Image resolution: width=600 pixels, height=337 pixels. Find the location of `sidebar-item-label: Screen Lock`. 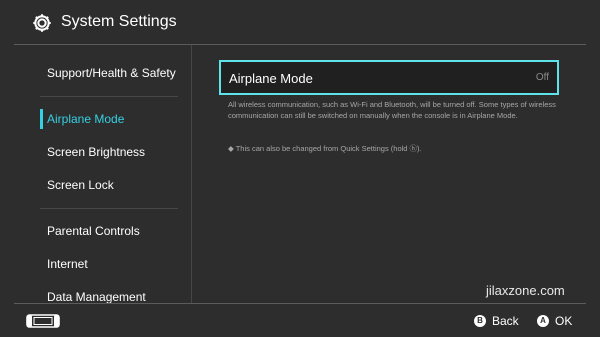

sidebar-item-label: Screen Lock is located at coordinates (80, 185).